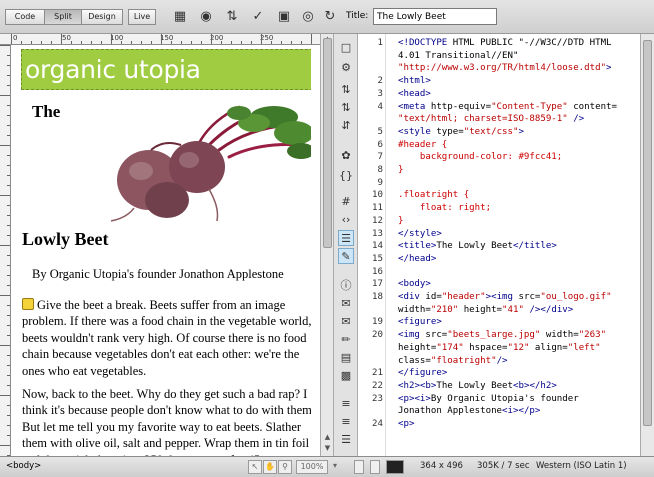 This screenshot has width=654, height=477. What do you see at coordinates (380, 131) in the screenshot?
I see `line-number: 5` at bounding box center [380, 131].